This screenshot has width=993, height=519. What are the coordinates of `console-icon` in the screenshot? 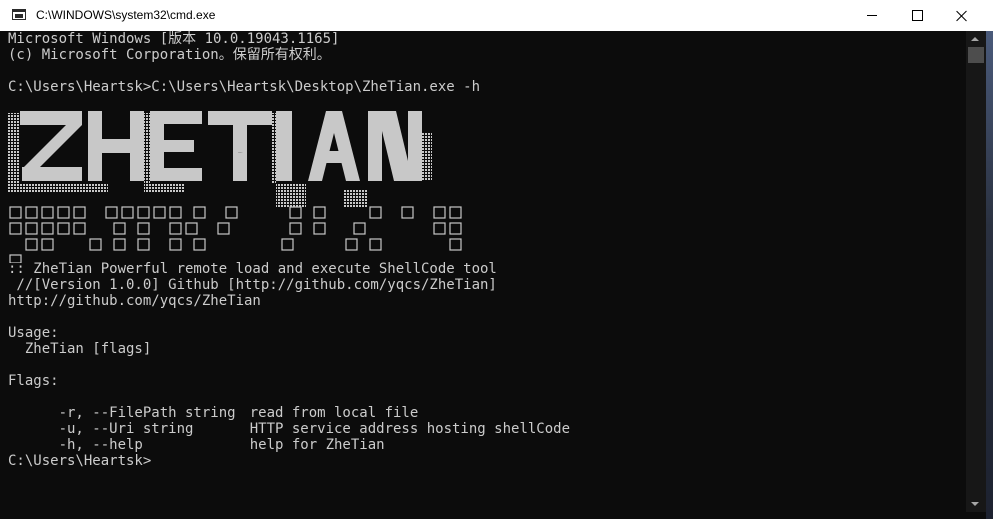 It's located at (19, 14).